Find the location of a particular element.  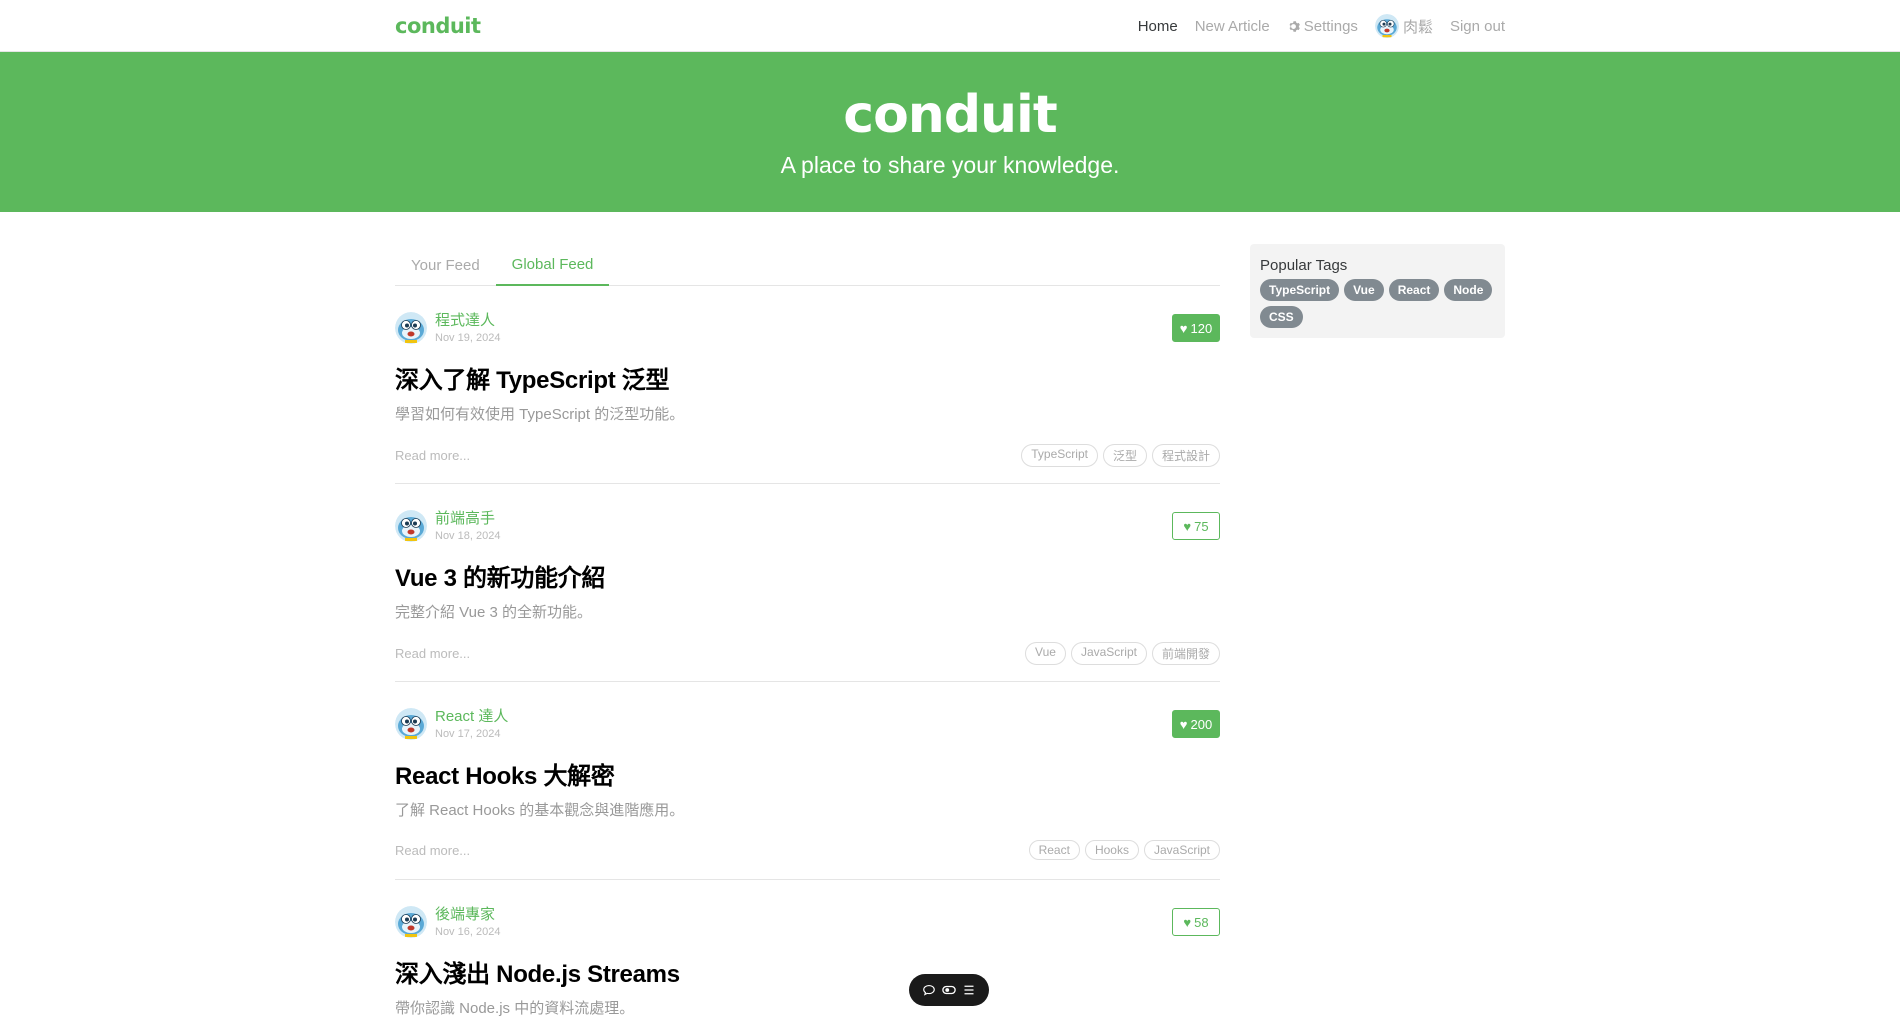

popular-tags-title: Popular Tags is located at coordinates (1304, 265).